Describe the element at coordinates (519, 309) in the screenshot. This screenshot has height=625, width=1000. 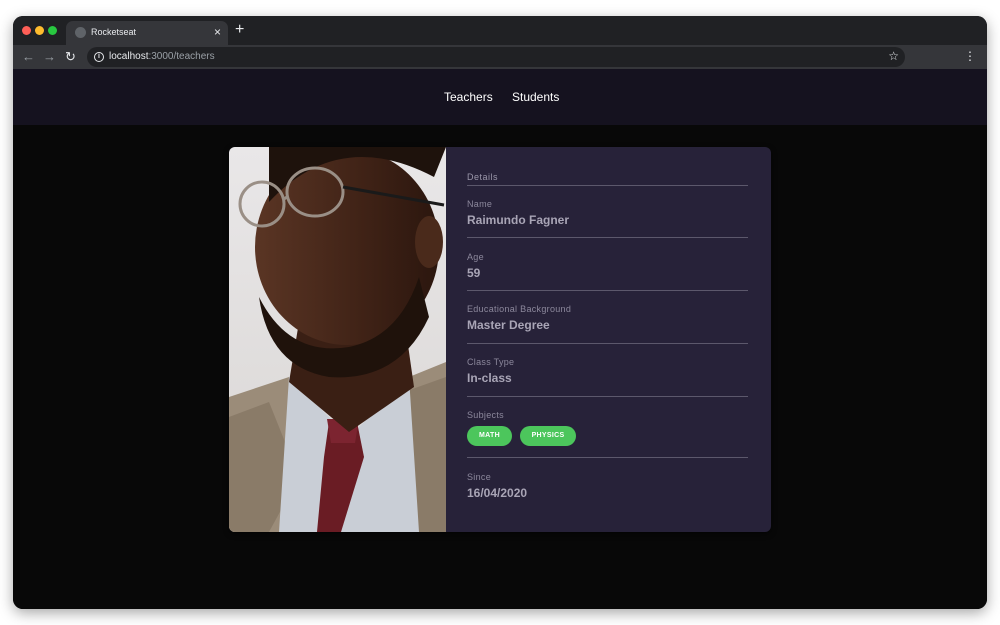
I see `field-label: Educational Background` at that location.